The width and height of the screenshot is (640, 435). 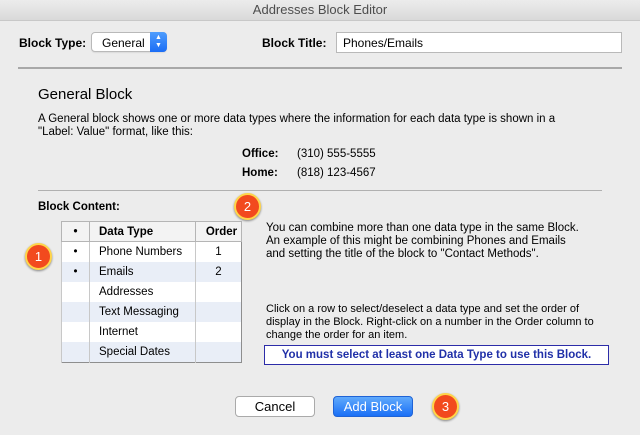 What do you see at coordinates (53, 43) in the screenshot?
I see `block-type-label: Block Type:` at bounding box center [53, 43].